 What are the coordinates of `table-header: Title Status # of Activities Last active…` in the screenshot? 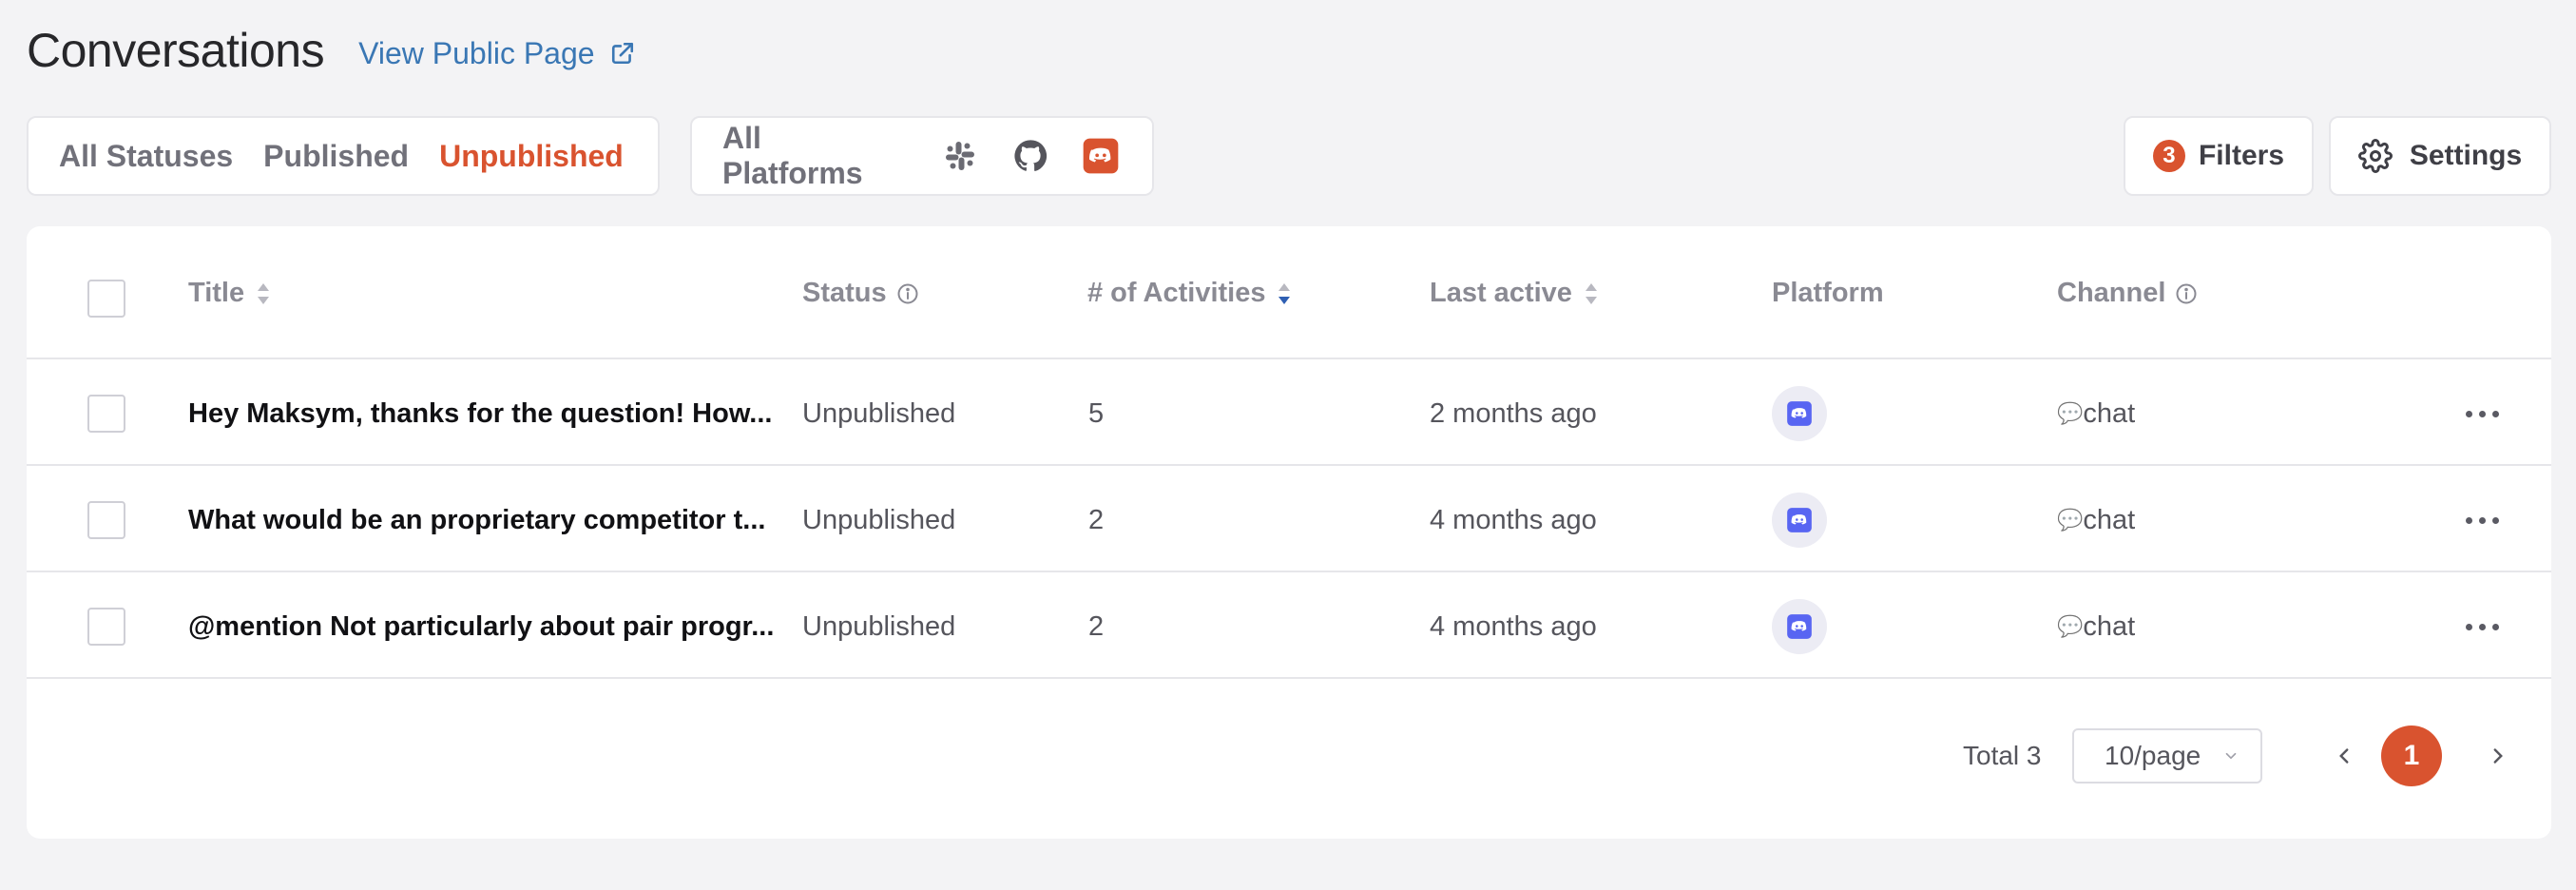 It's located at (1289, 292).